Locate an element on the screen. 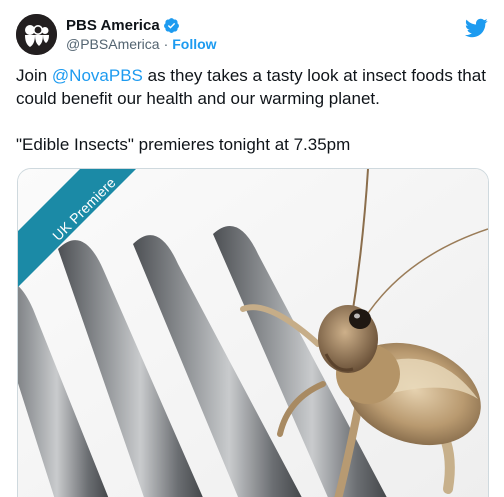 The image size is (504, 497). pbs-logo-icon is located at coordinates (36, 34).